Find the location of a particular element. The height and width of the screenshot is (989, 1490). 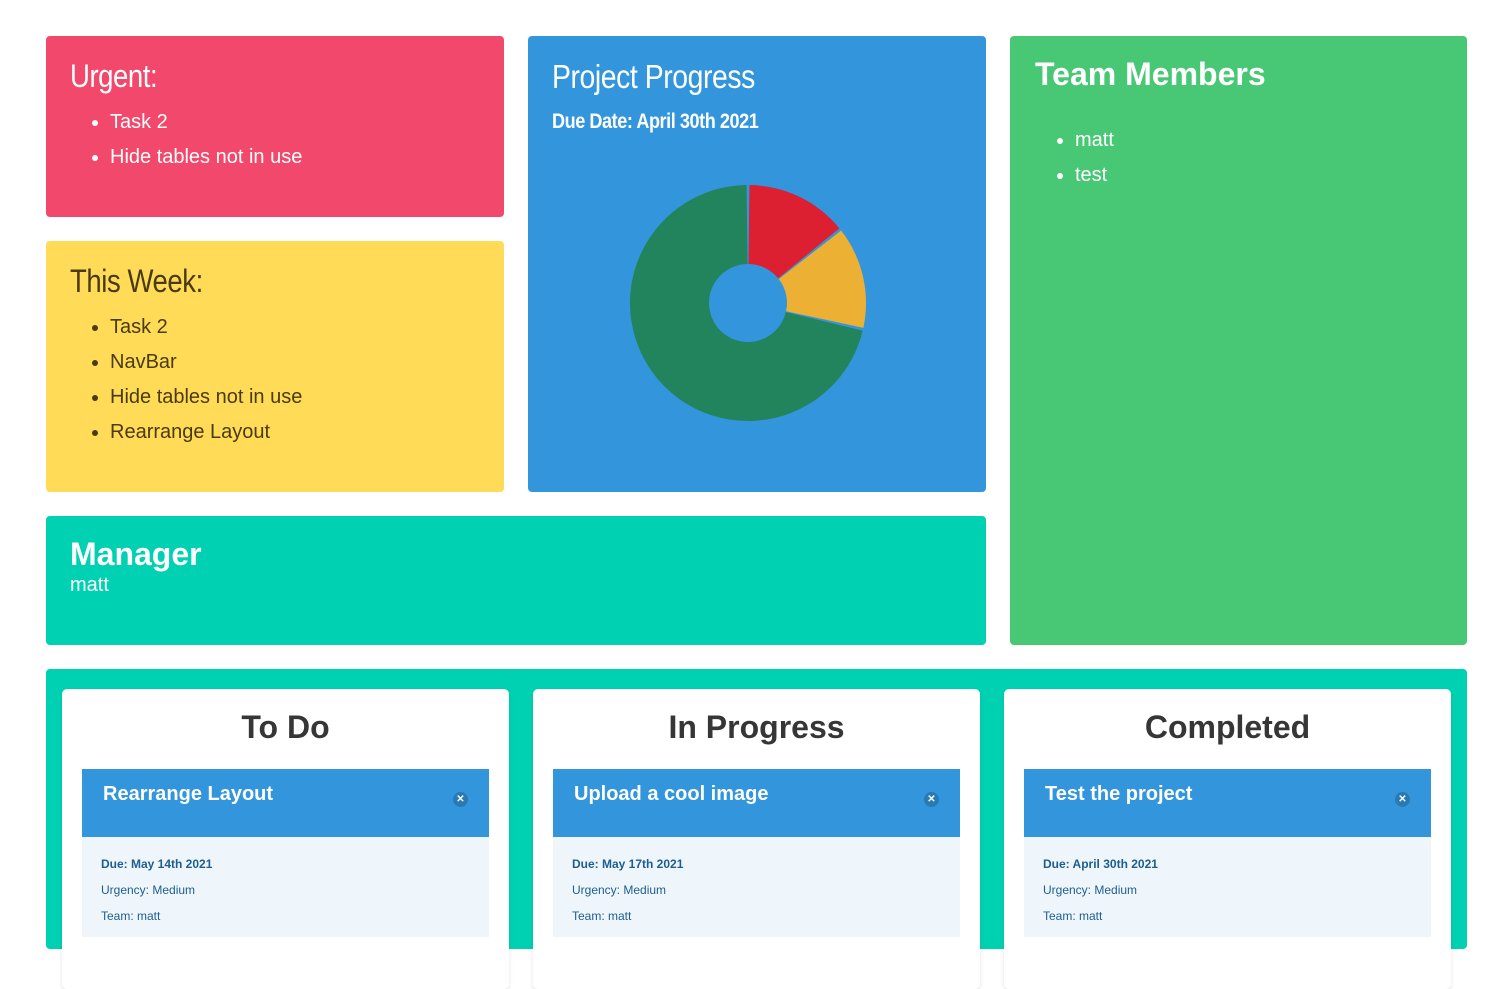

team-member: test is located at coordinates (1258, 175).